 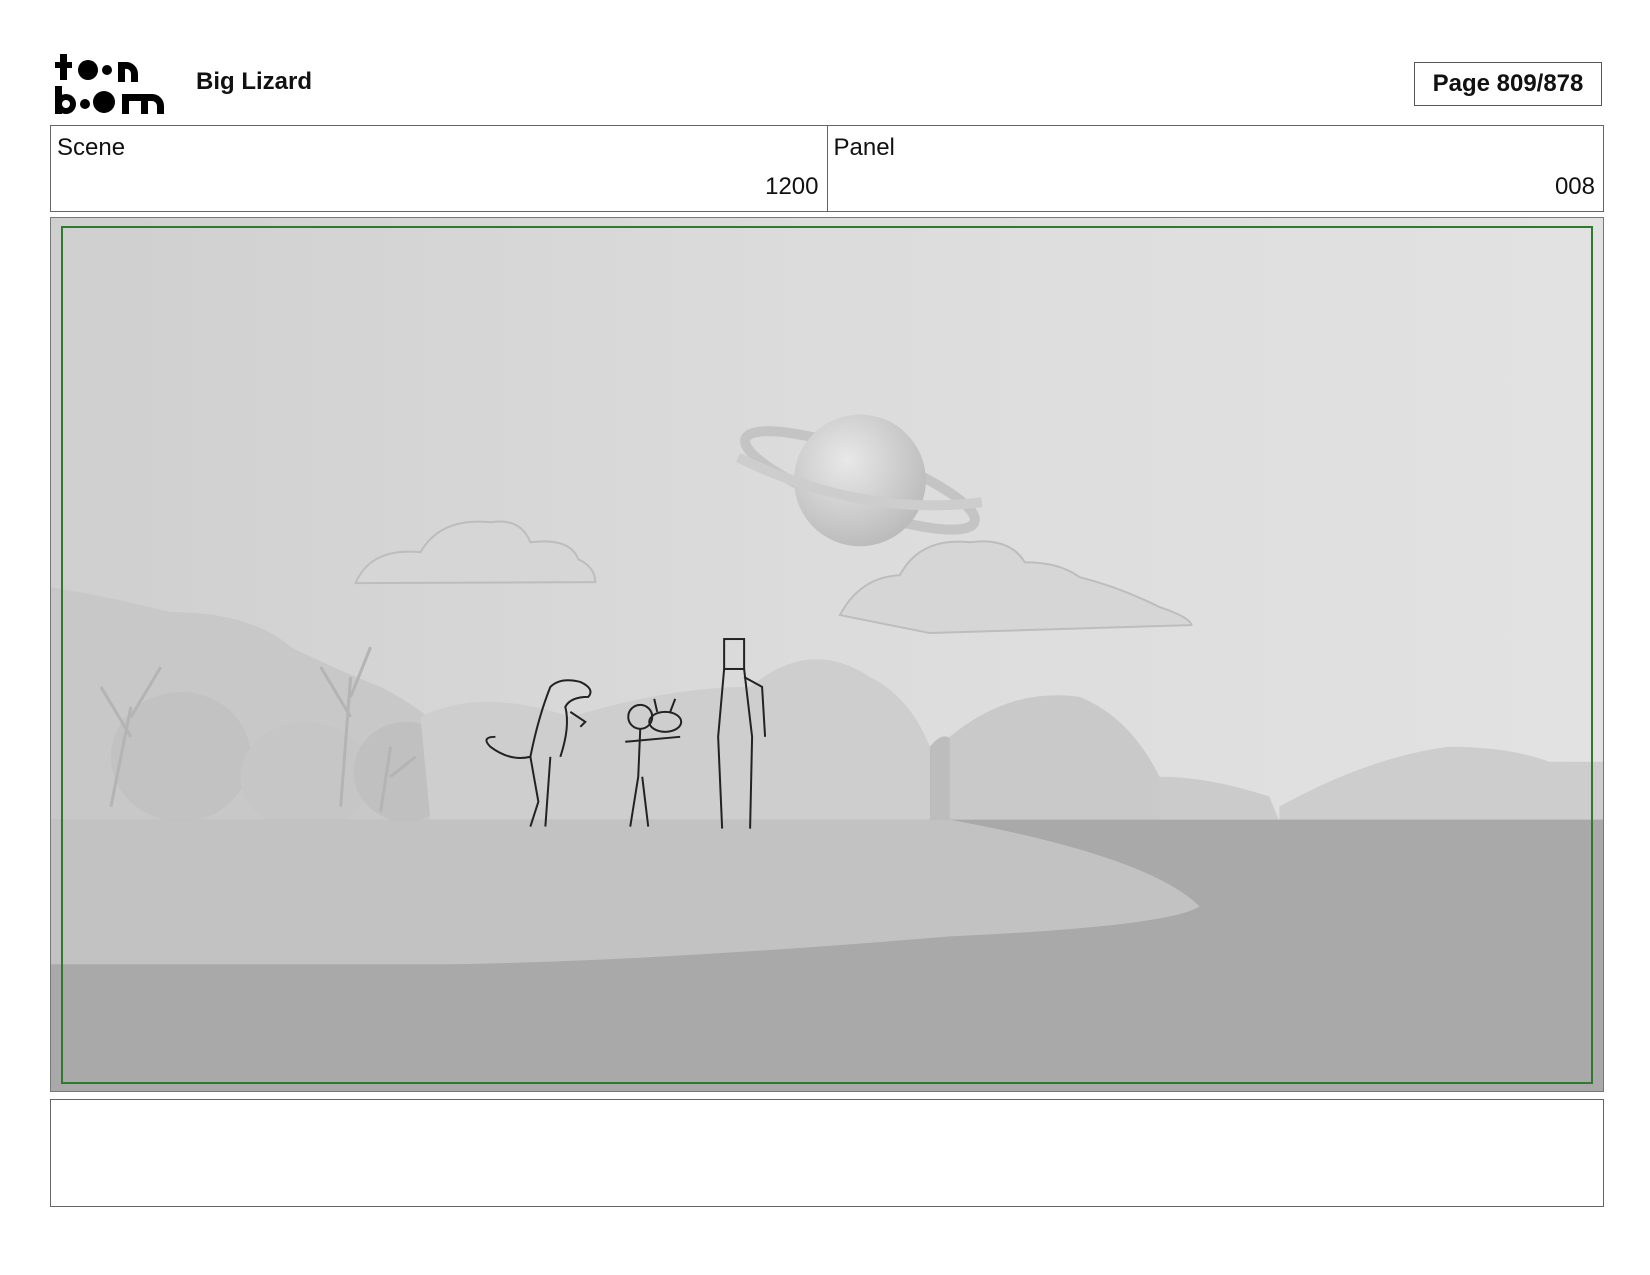 What do you see at coordinates (1215, 168) in the screenshot?
I see `panel-cell: Panel 008` at bounding box center [1215, 168].